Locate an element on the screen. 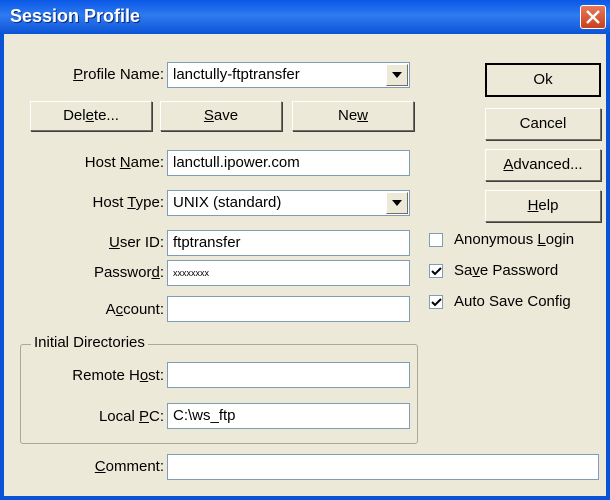 This screenshot has width=610, height=500. window-title: Session Profile is located at coordinates (75, 16).